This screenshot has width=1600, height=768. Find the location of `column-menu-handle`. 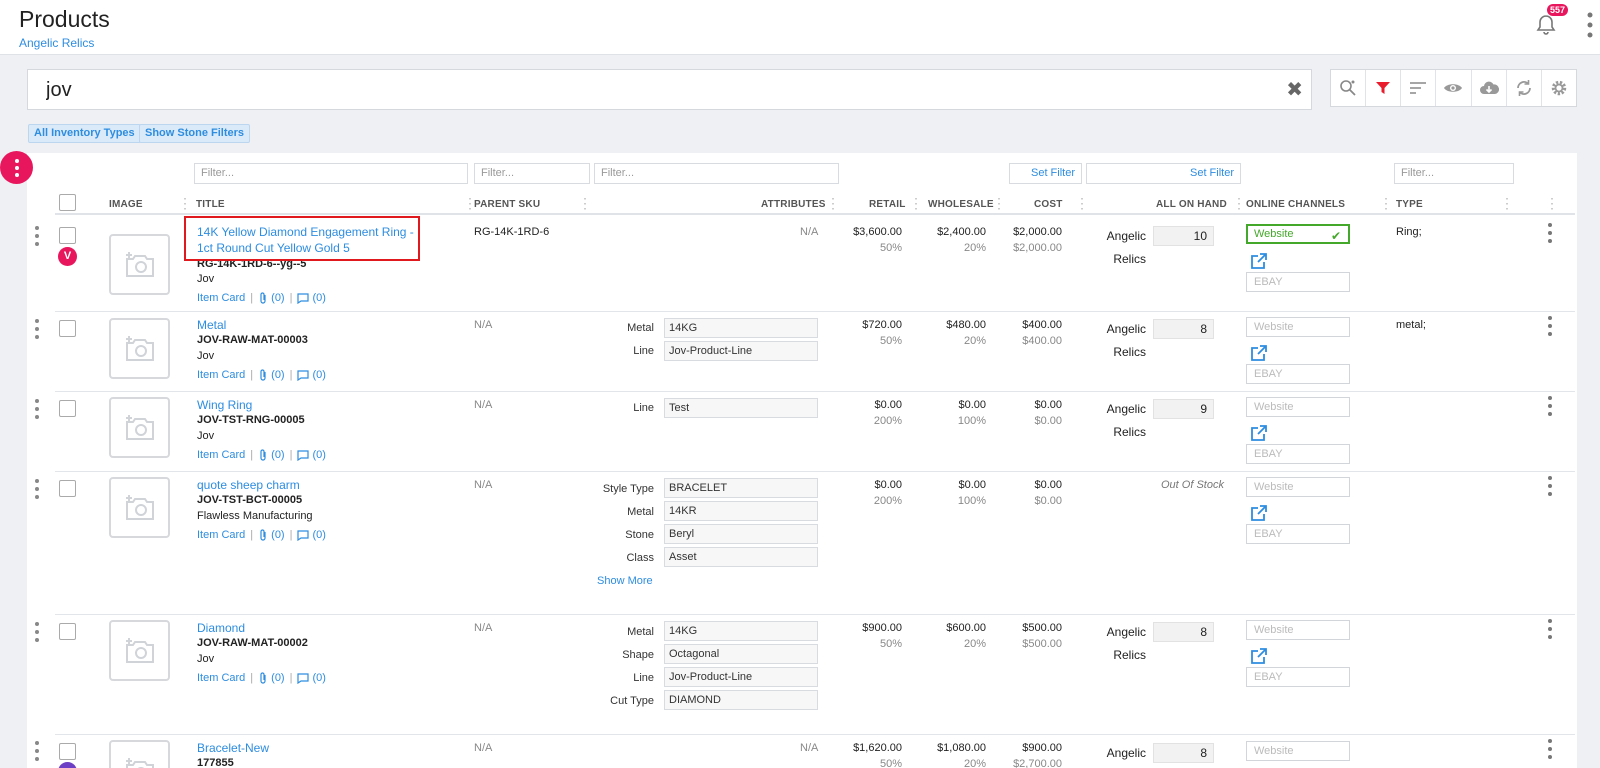

column-menu-handle is located at coordinates (1546, 203).